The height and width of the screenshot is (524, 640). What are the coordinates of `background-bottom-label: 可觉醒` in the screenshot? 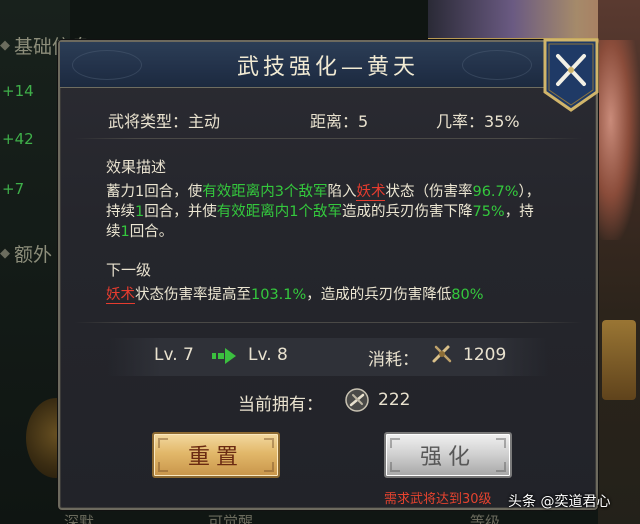 It's located at (231, 518).